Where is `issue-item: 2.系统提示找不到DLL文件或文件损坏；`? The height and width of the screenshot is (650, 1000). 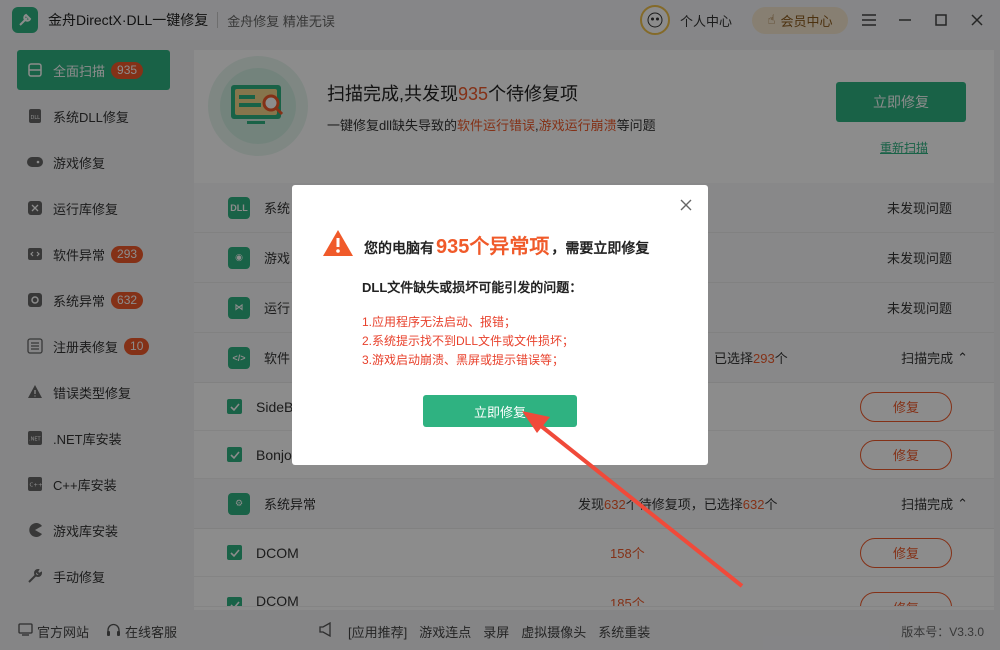
issue-item: 2.系统提示找不到DLL文件或文件损坏； is located at coordinates (468, 341).